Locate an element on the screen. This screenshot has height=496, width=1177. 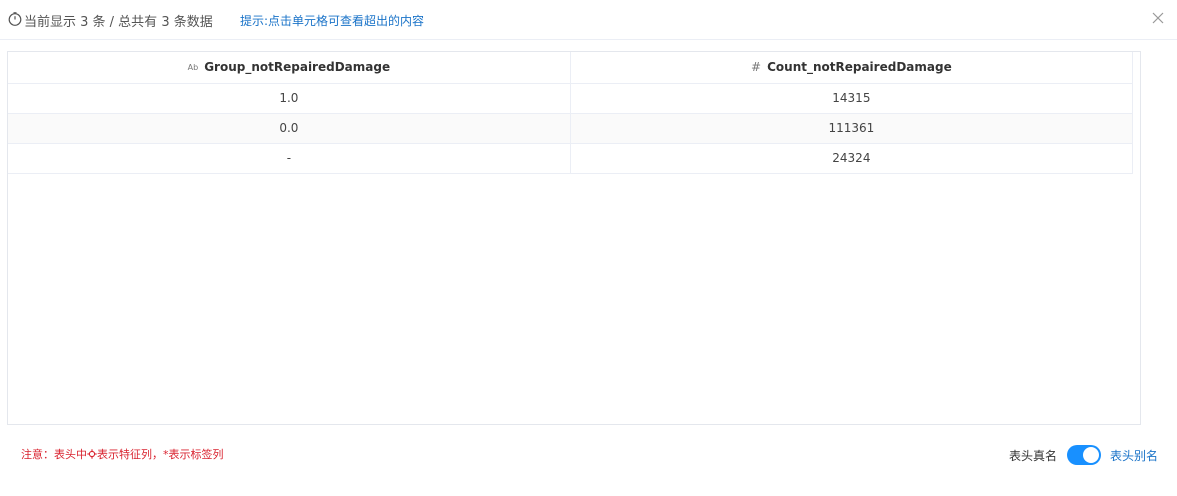
table-cell: 14315 is located at coordinates (852, 98).